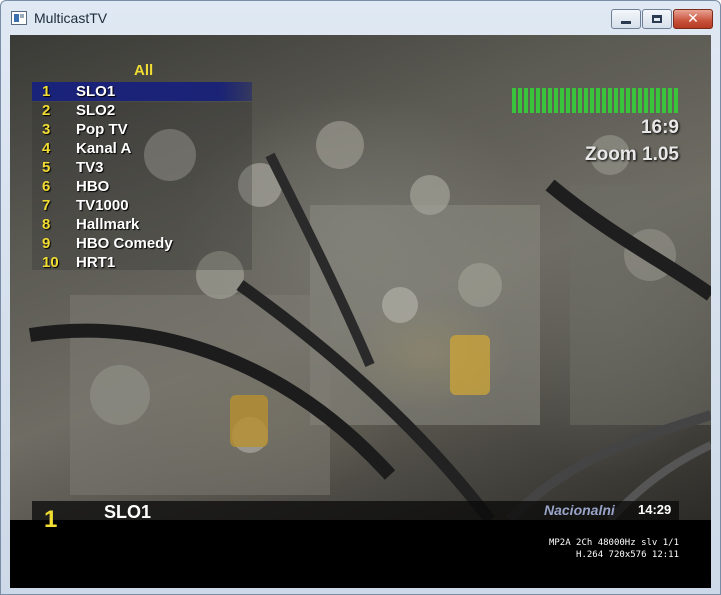 The height and width of the screenshot is (595, 721). What do you see at coordinates (142, 91) in the screenshot?
I see `channel-item-1: 1 SLO1` at bounding box center [142, 91].